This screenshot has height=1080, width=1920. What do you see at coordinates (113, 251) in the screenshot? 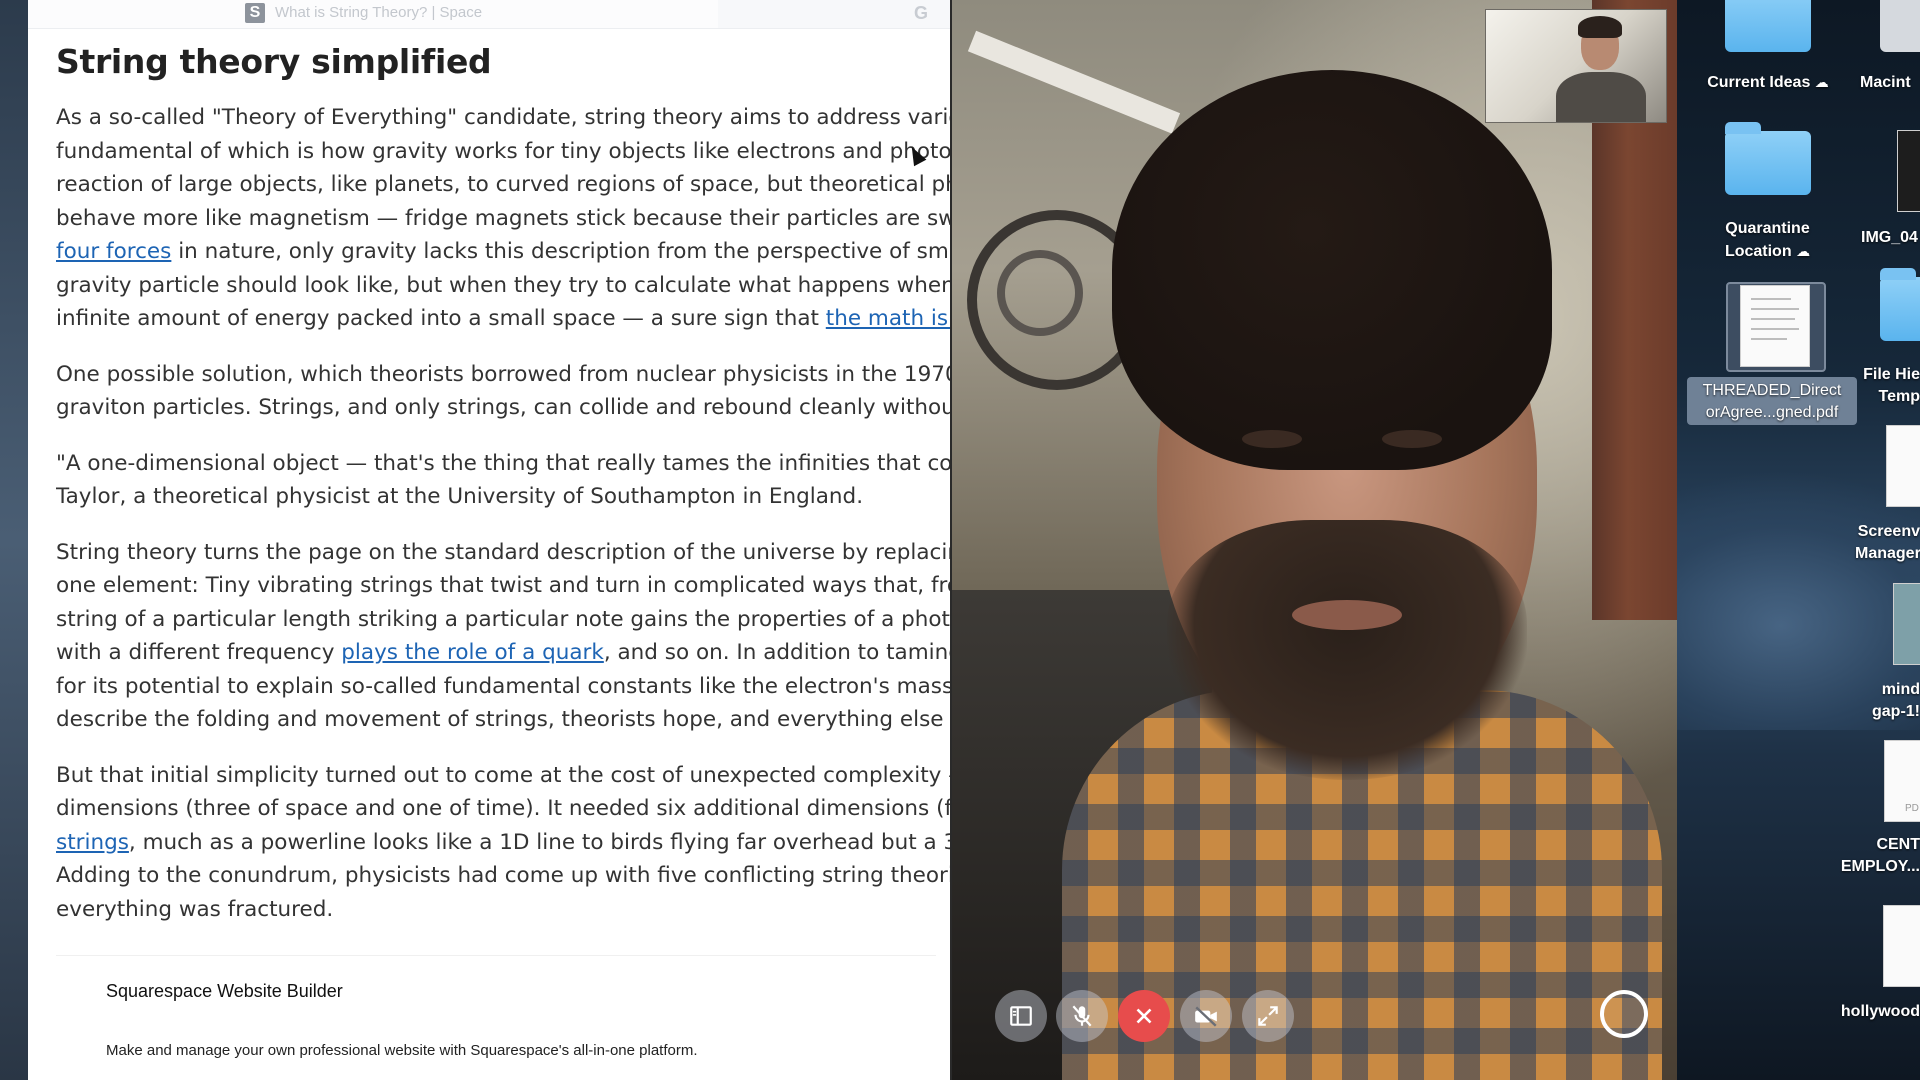
I see `four-forces-link: four forces` at bounding box center [113, 251].